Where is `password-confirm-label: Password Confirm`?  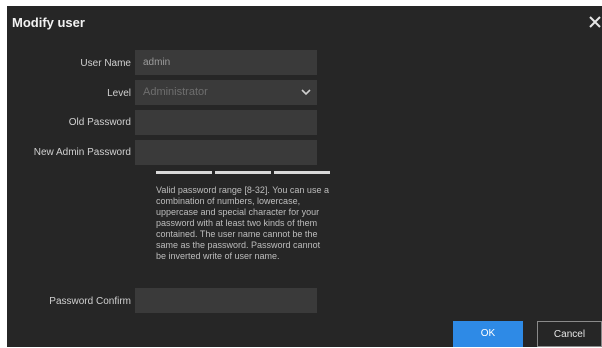
password-confirm-label: Password Confirm is located at coordinates (90, 301).